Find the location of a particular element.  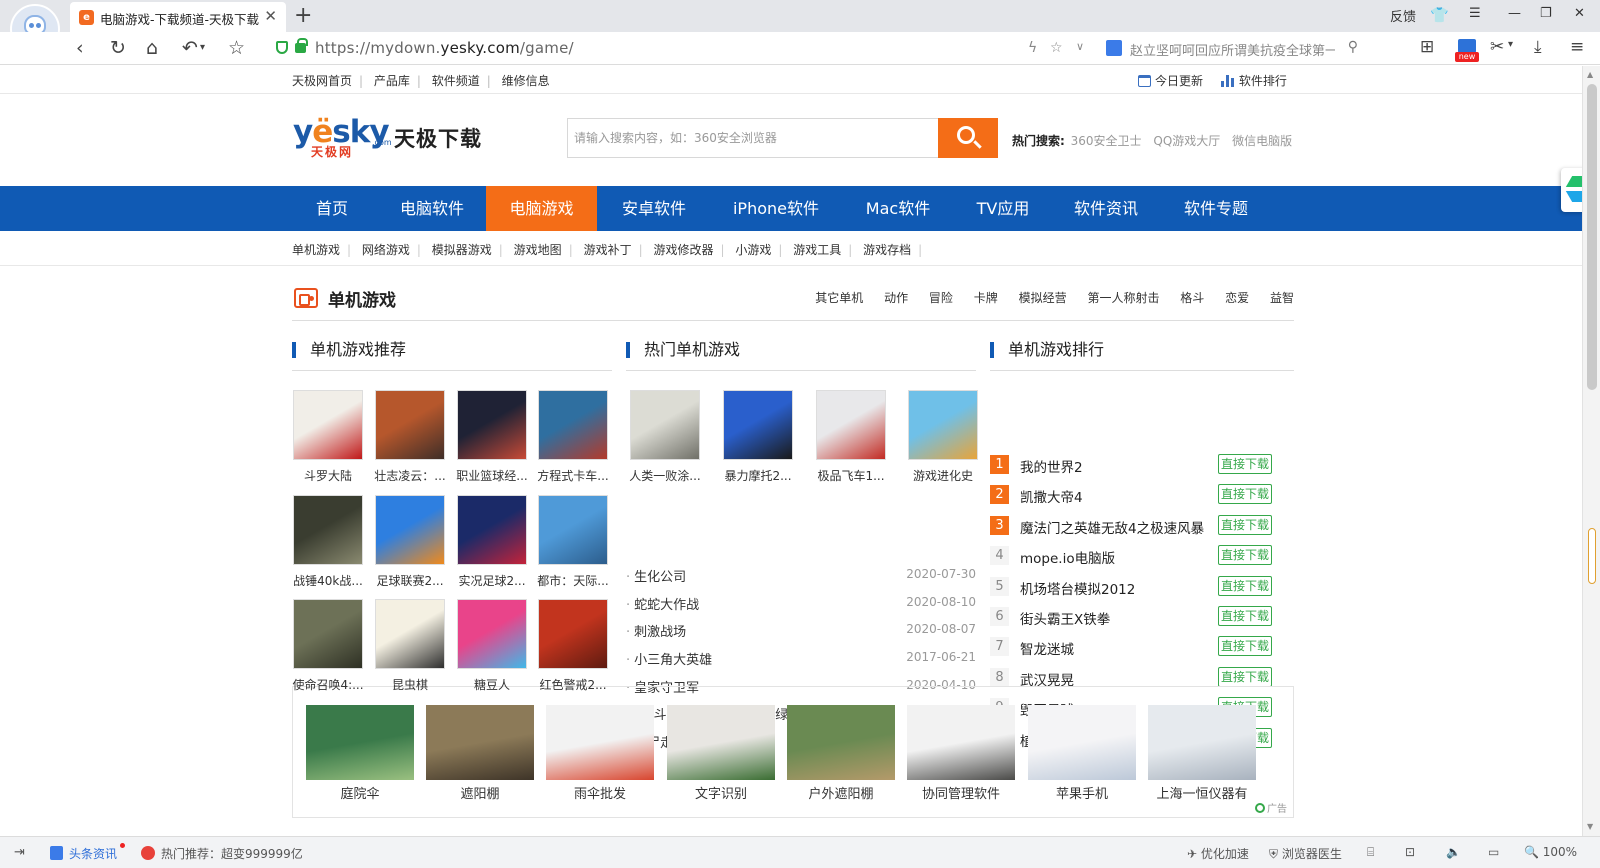

optimize-button: ✈ 优化加速 is located at coordinates (1218, 853).